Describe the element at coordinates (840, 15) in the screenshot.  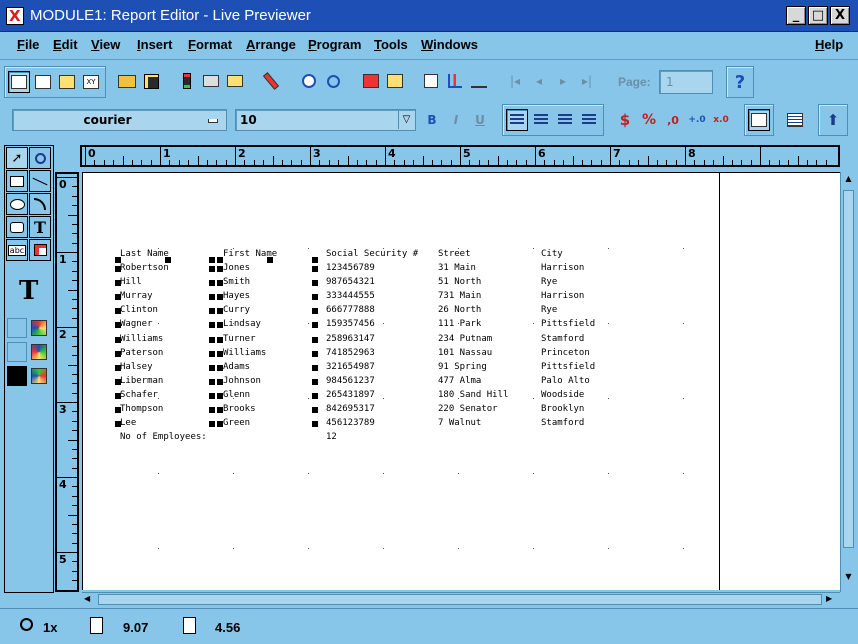
I see `close-button: X` at that location.